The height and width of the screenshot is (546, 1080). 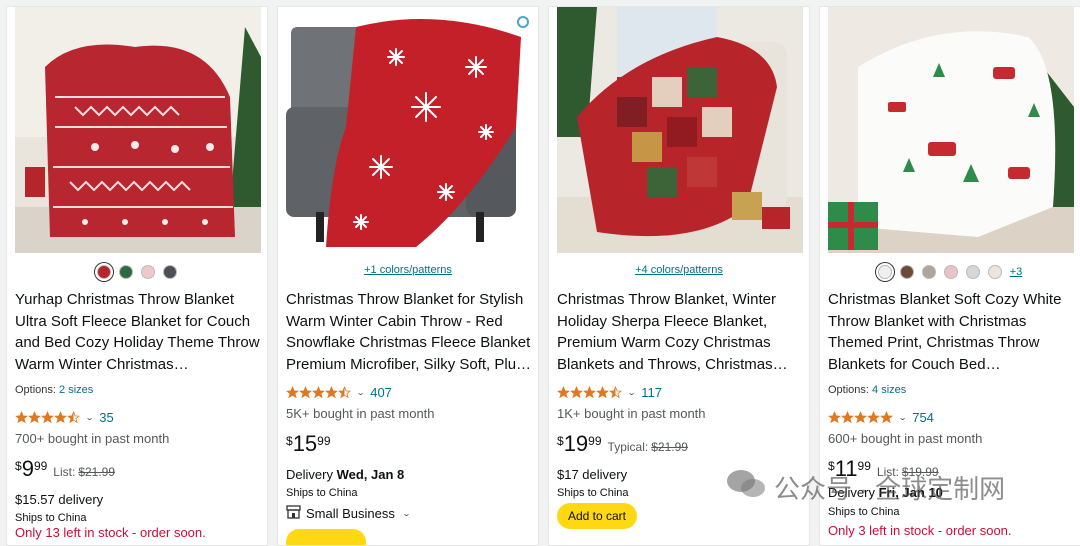 What do you see at coordinates (597, 516) in the screenshot?
I see `add-to-cart-button: Add to cart` at bounding box center [597, 516].